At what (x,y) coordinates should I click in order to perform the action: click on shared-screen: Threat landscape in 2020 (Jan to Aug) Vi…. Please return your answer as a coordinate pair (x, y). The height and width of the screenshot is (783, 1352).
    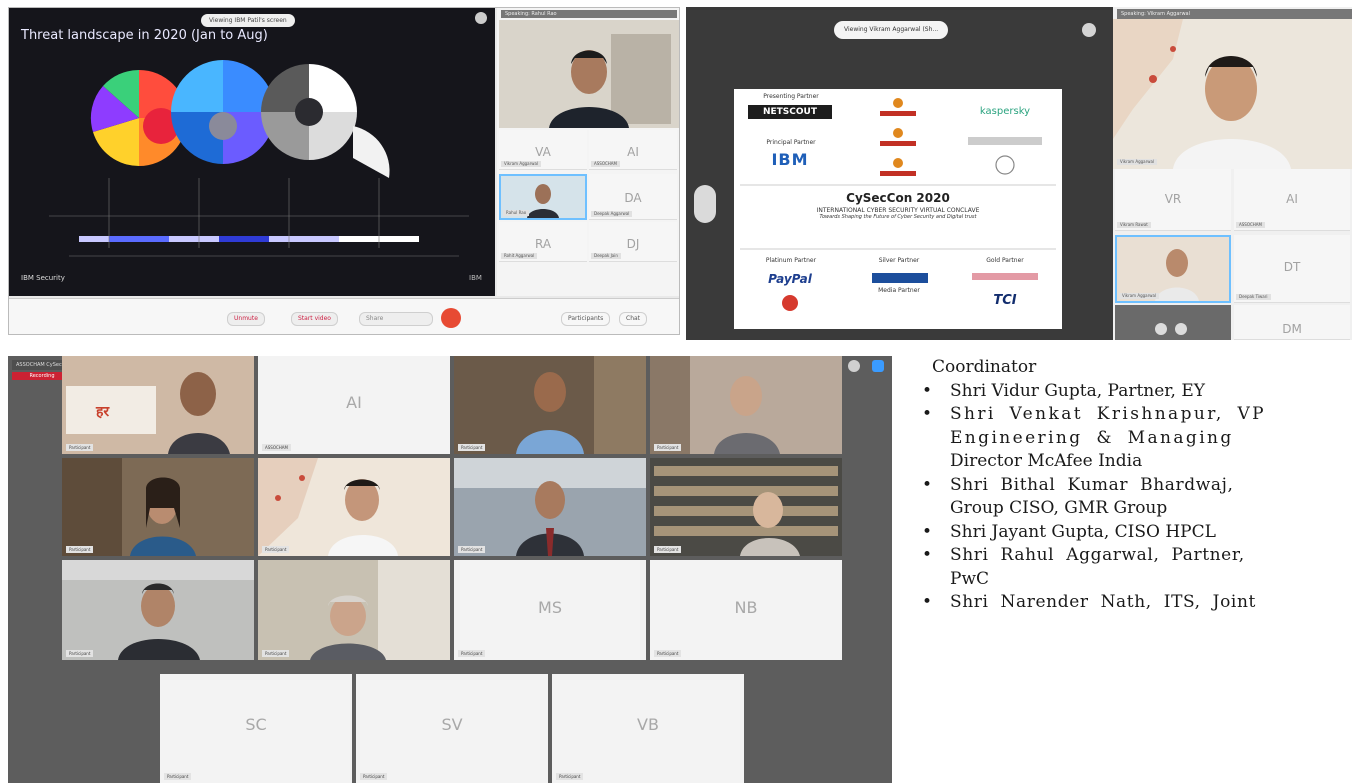
    Looking at the image, I should click on (252, 152).